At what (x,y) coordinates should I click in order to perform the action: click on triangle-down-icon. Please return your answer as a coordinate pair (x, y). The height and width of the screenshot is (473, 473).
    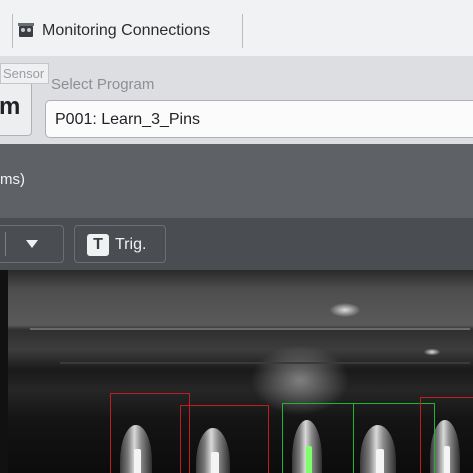
    Looking at the image, I should click on (32, 244).